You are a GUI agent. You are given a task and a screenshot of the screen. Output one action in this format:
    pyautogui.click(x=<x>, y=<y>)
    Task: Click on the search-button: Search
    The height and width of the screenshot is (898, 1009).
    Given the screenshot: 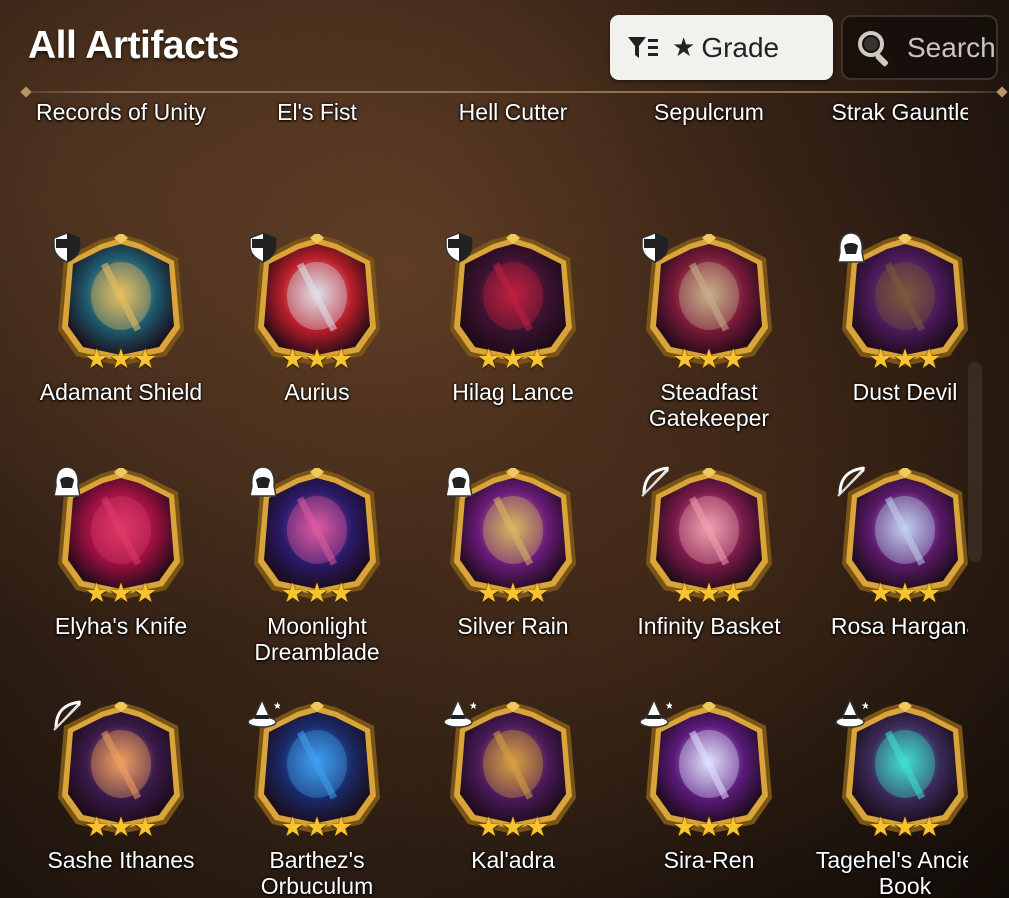 What is the action you would take?
    pyautogui.click(x=919, y=47)
    